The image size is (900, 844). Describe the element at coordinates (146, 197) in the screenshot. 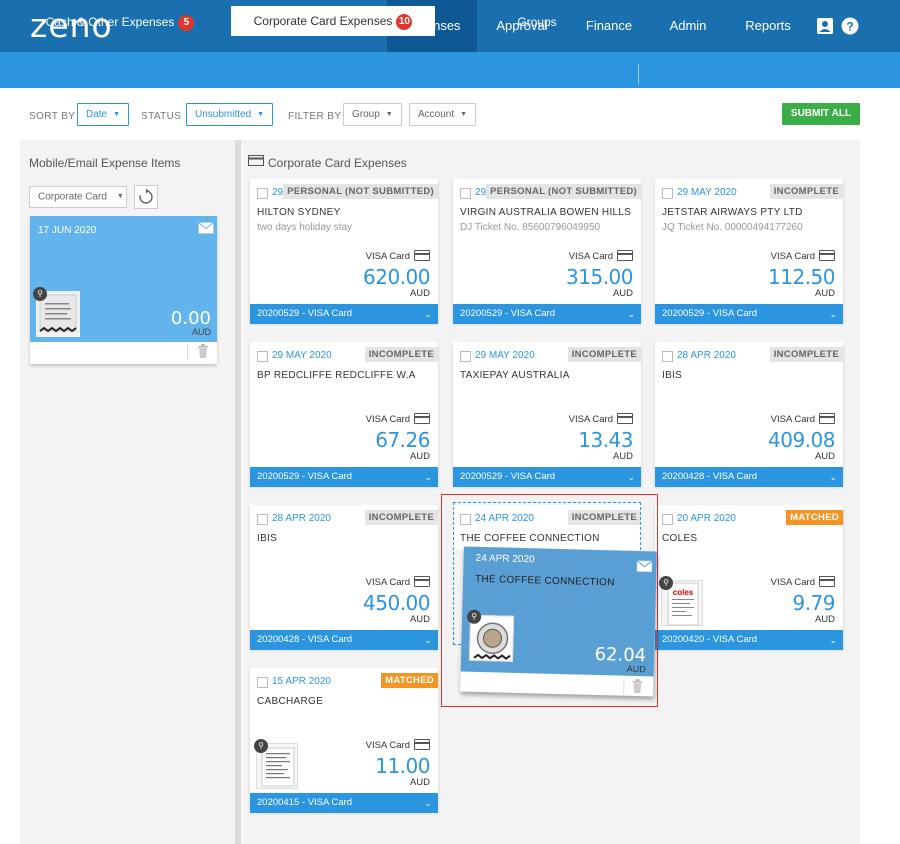

I see `refresh-icon` at that location.